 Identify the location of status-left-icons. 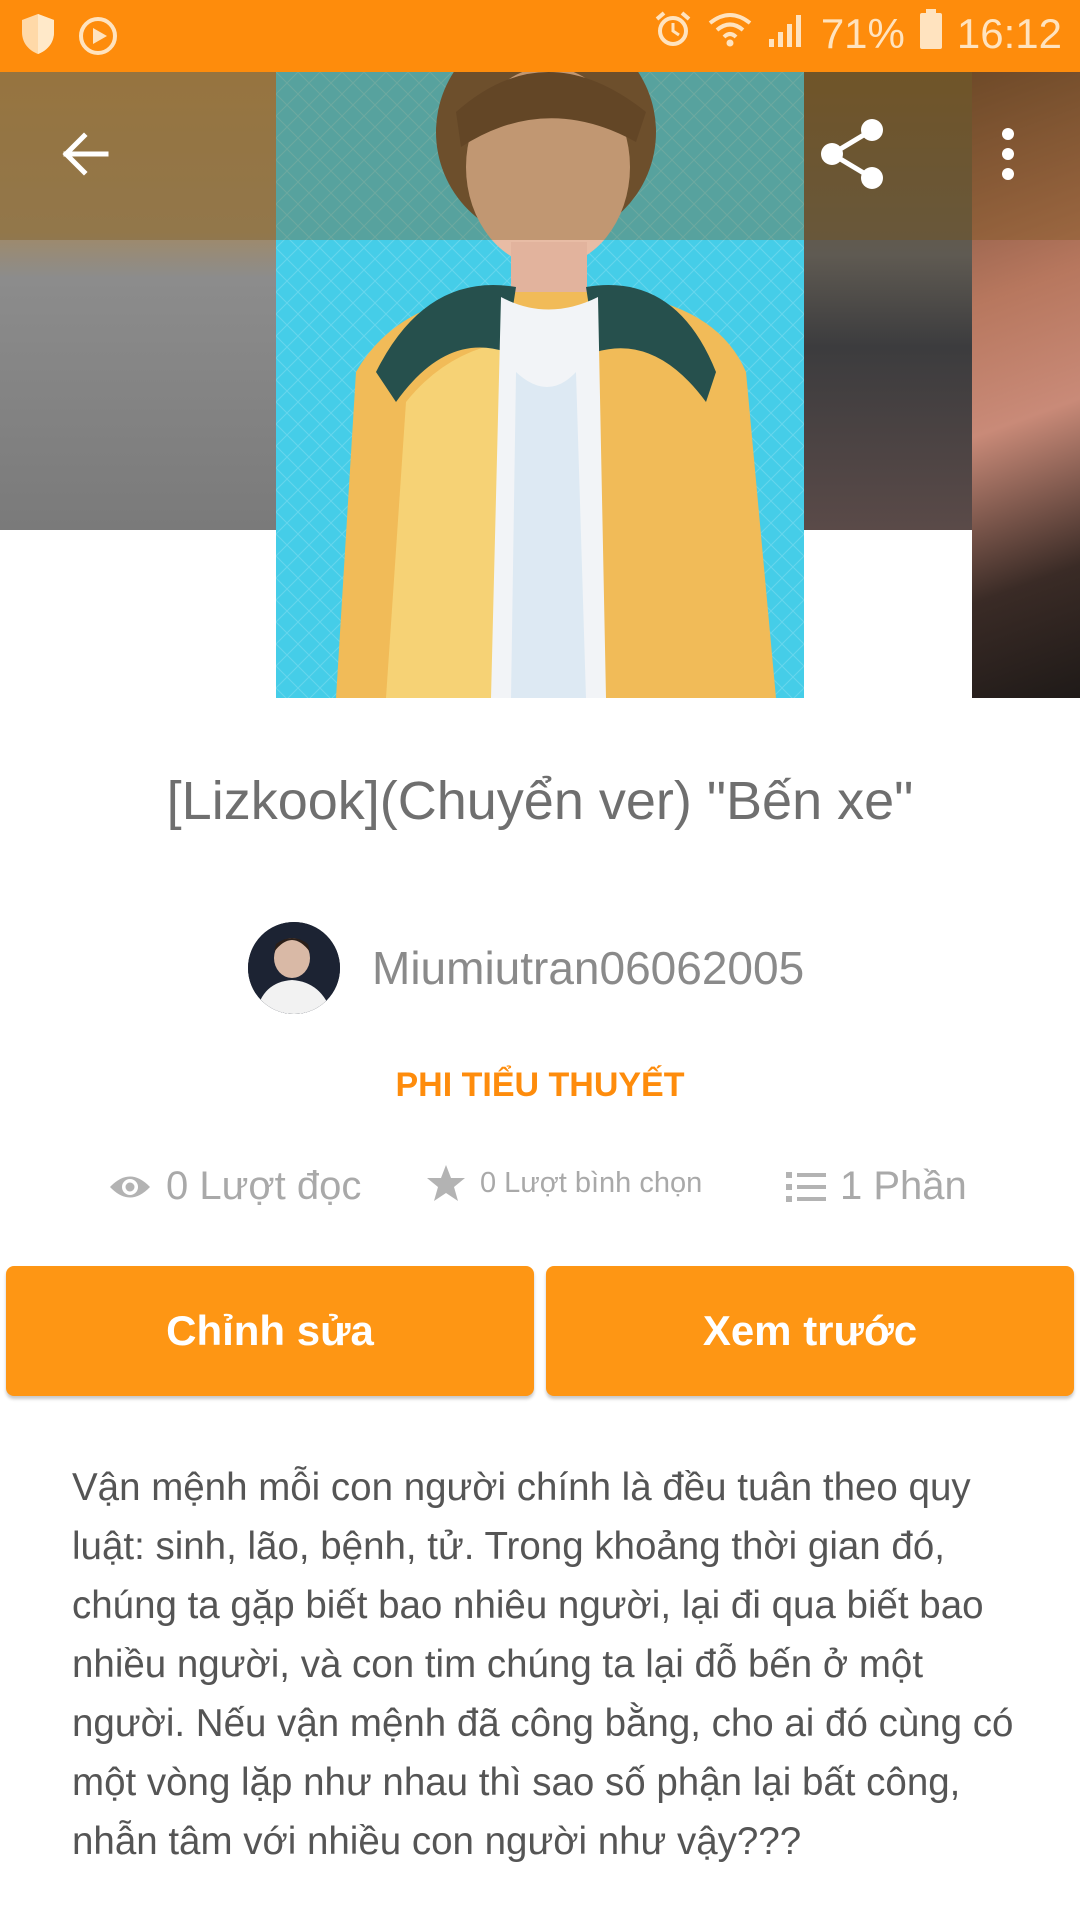
(69, 36).